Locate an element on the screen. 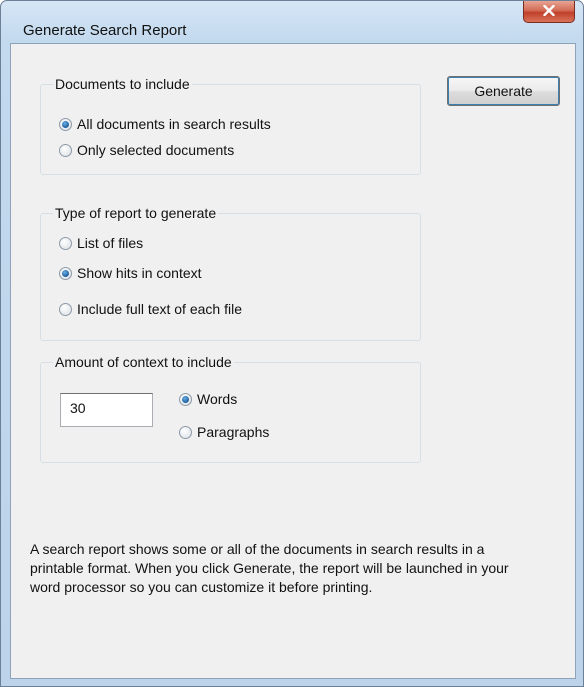 The height and width of the screenshot is (687, 584). title-bar: Generate Search Report is located at coordinates (292, 22).